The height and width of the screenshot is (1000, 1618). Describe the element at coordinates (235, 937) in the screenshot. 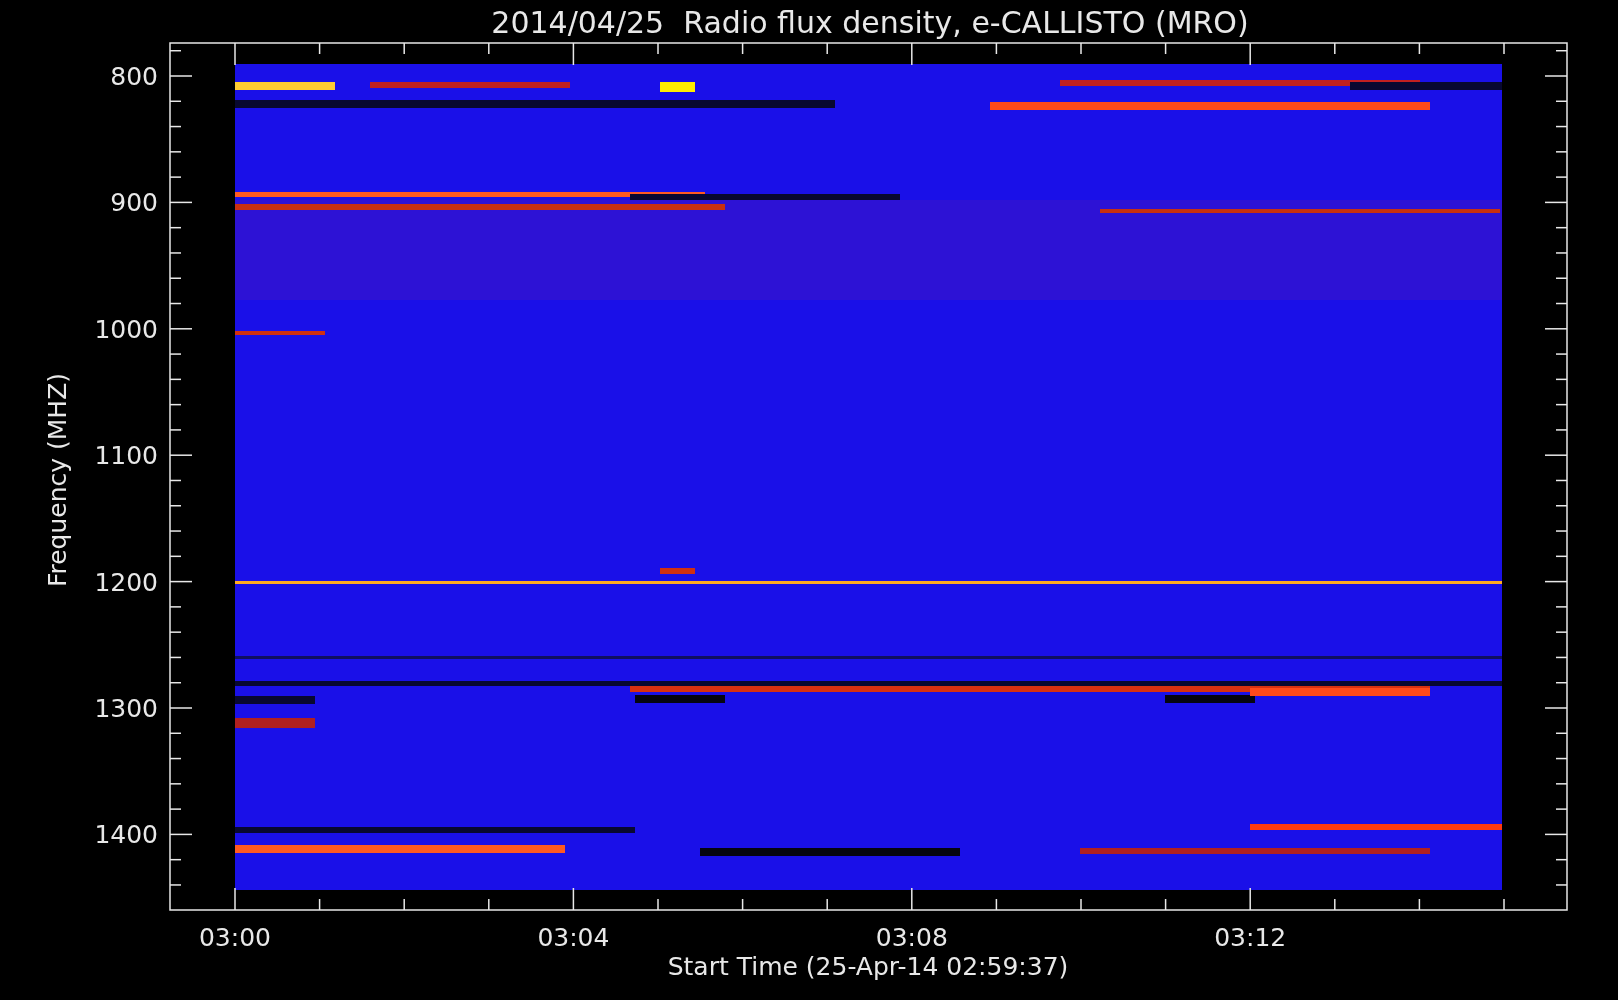

I see `axis-tick-label: 03:00` at that location.